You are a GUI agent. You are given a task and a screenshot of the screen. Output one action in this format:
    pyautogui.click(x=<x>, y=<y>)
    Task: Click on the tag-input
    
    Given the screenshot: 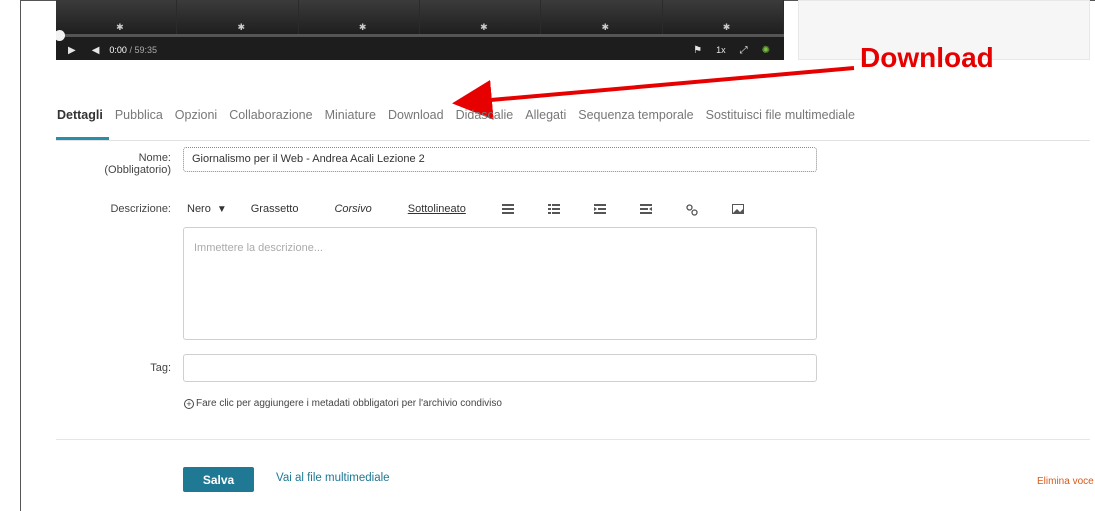 What is the action you would take?
    pyautogui.click(x=500, y=368)
    